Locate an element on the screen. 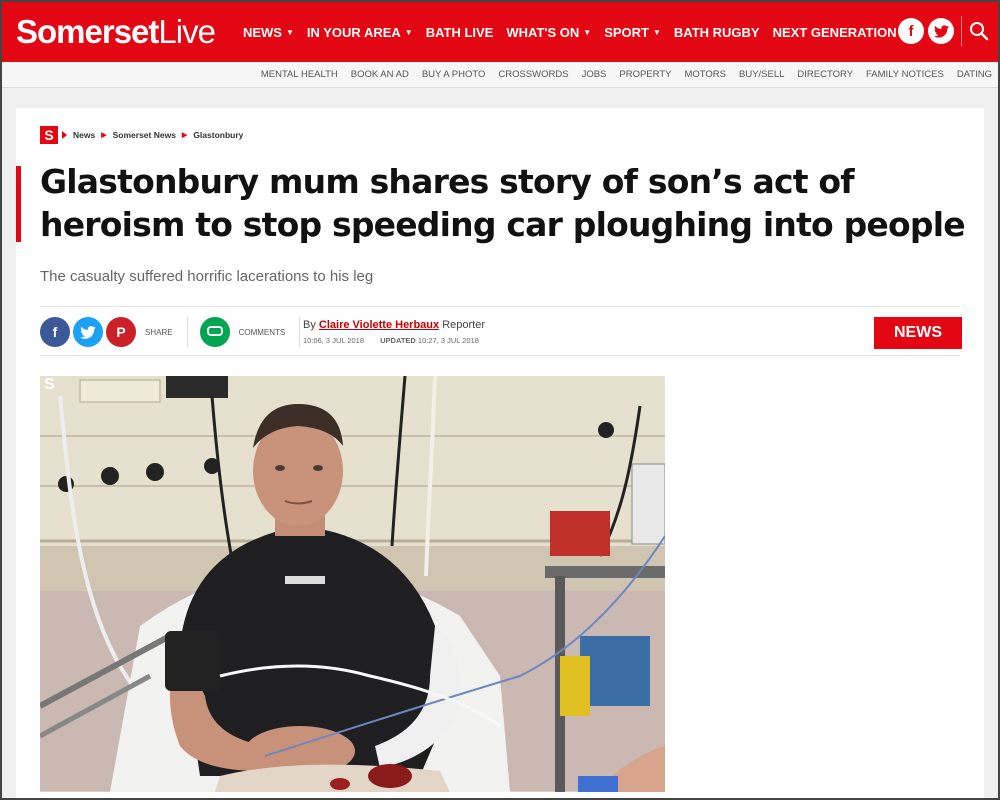  breadcrumb: S News ▶ Somerset News ▶ Glastonbury is located at coordinates (141, 135).